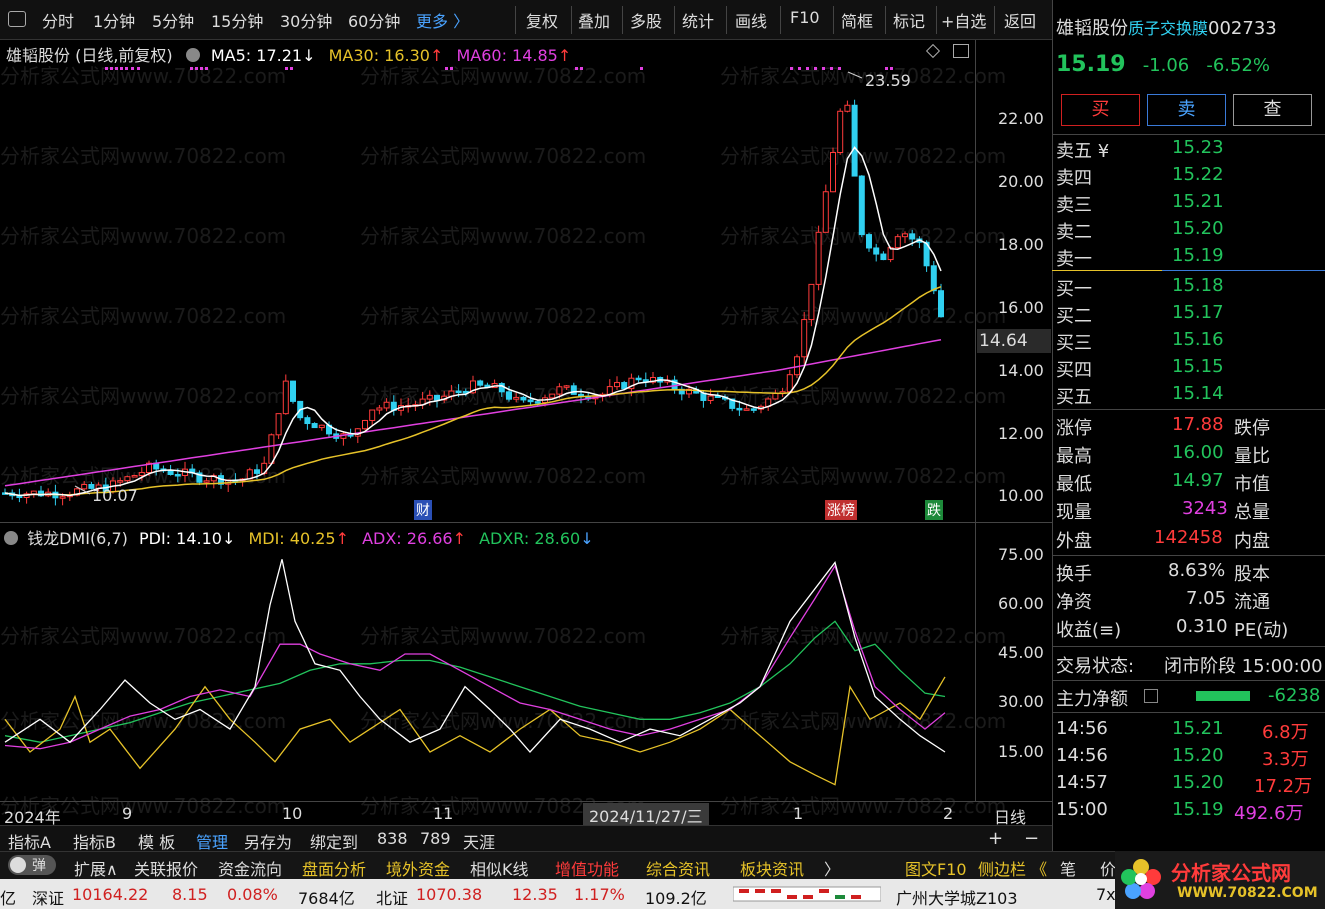 Image resolution: width=1325 pixels, height=909 pixels. What do you see at coordinates (841, 510) in the screenshot?
I see `marker-limit-up: 涨榜` at bounding box center [841, 510].